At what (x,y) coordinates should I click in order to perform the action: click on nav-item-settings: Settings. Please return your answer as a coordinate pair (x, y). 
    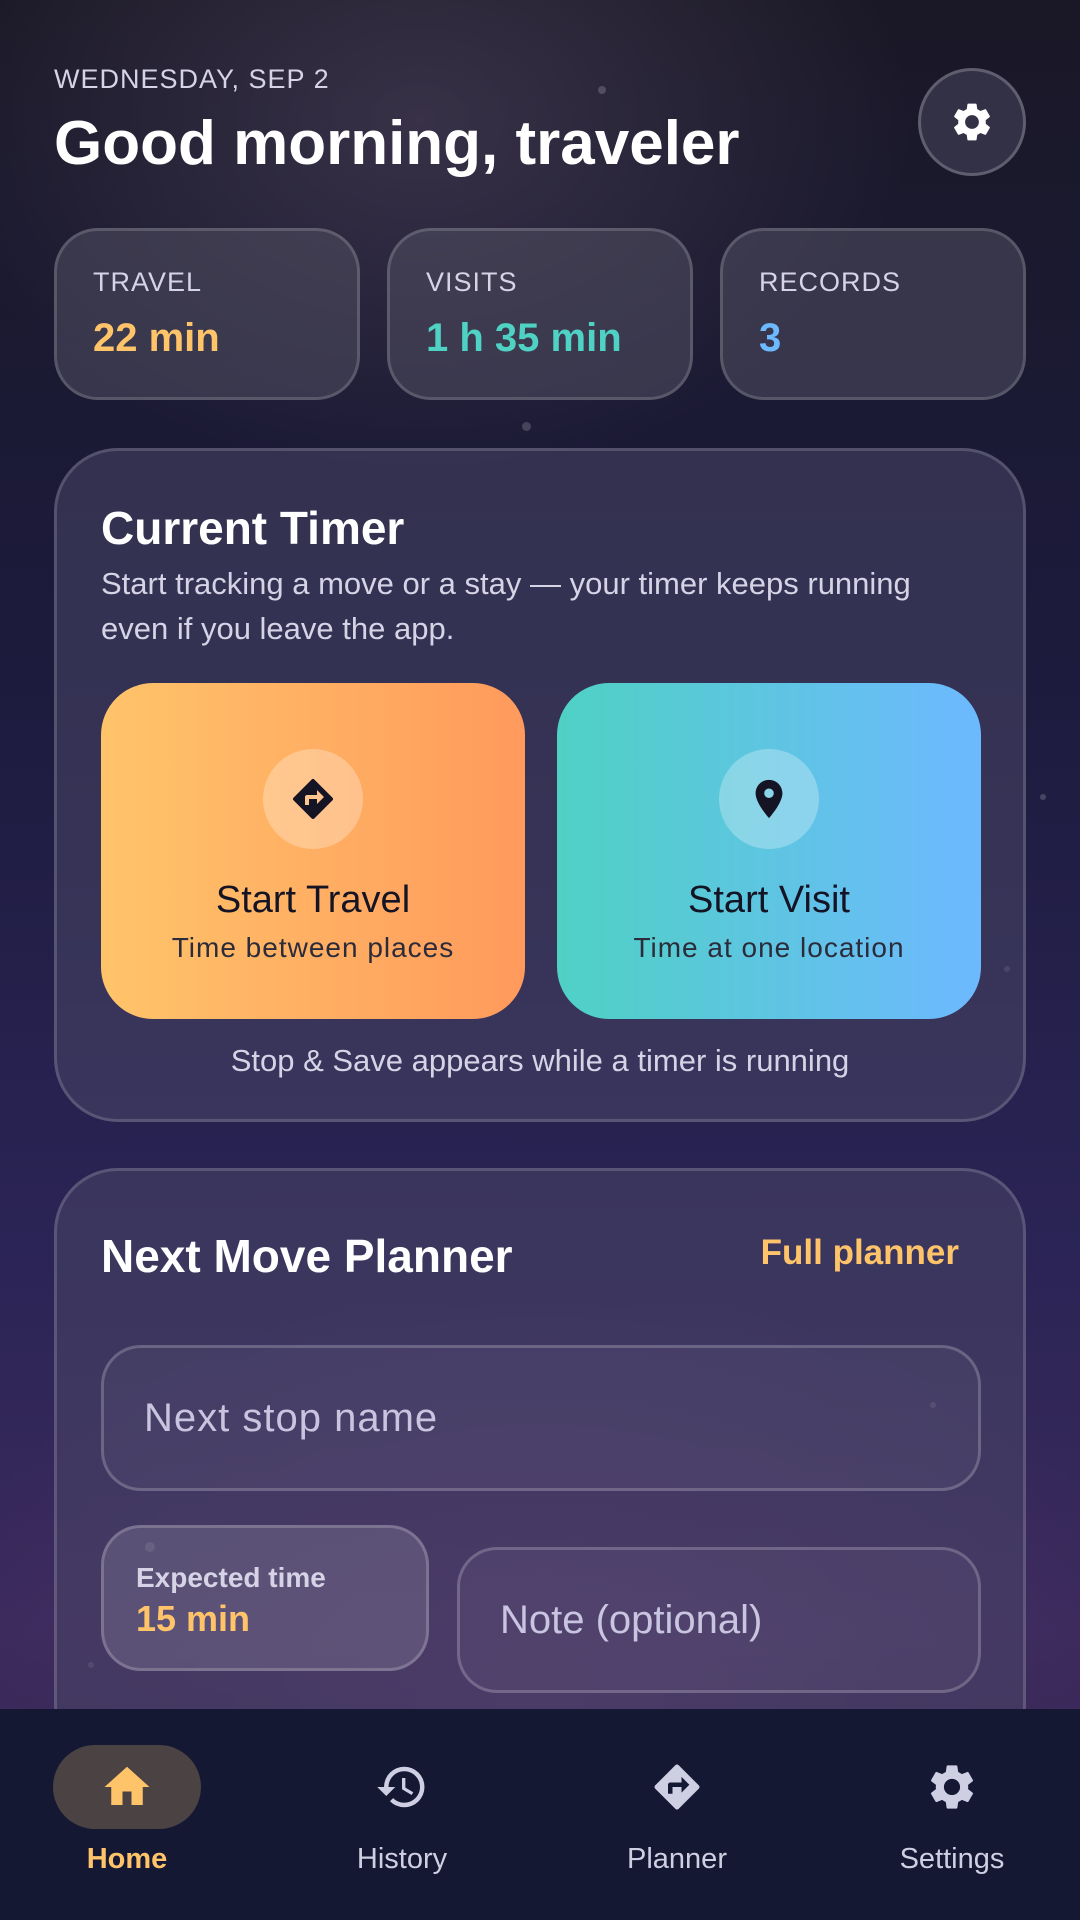
    Looking at the image, I should click on (952, 1820).